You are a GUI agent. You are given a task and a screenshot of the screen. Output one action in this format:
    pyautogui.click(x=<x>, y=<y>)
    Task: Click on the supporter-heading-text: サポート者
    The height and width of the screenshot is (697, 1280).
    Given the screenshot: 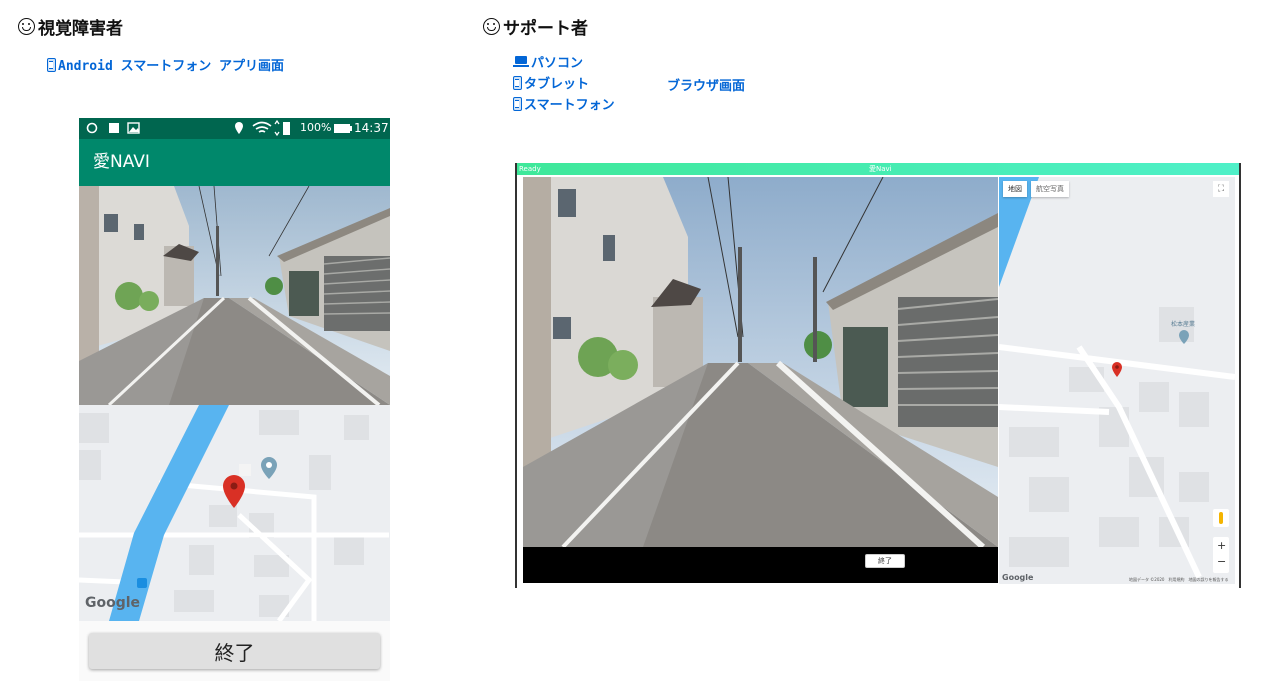 What is the action you would take?
    pyautogui.click(x=545, y=29)
    